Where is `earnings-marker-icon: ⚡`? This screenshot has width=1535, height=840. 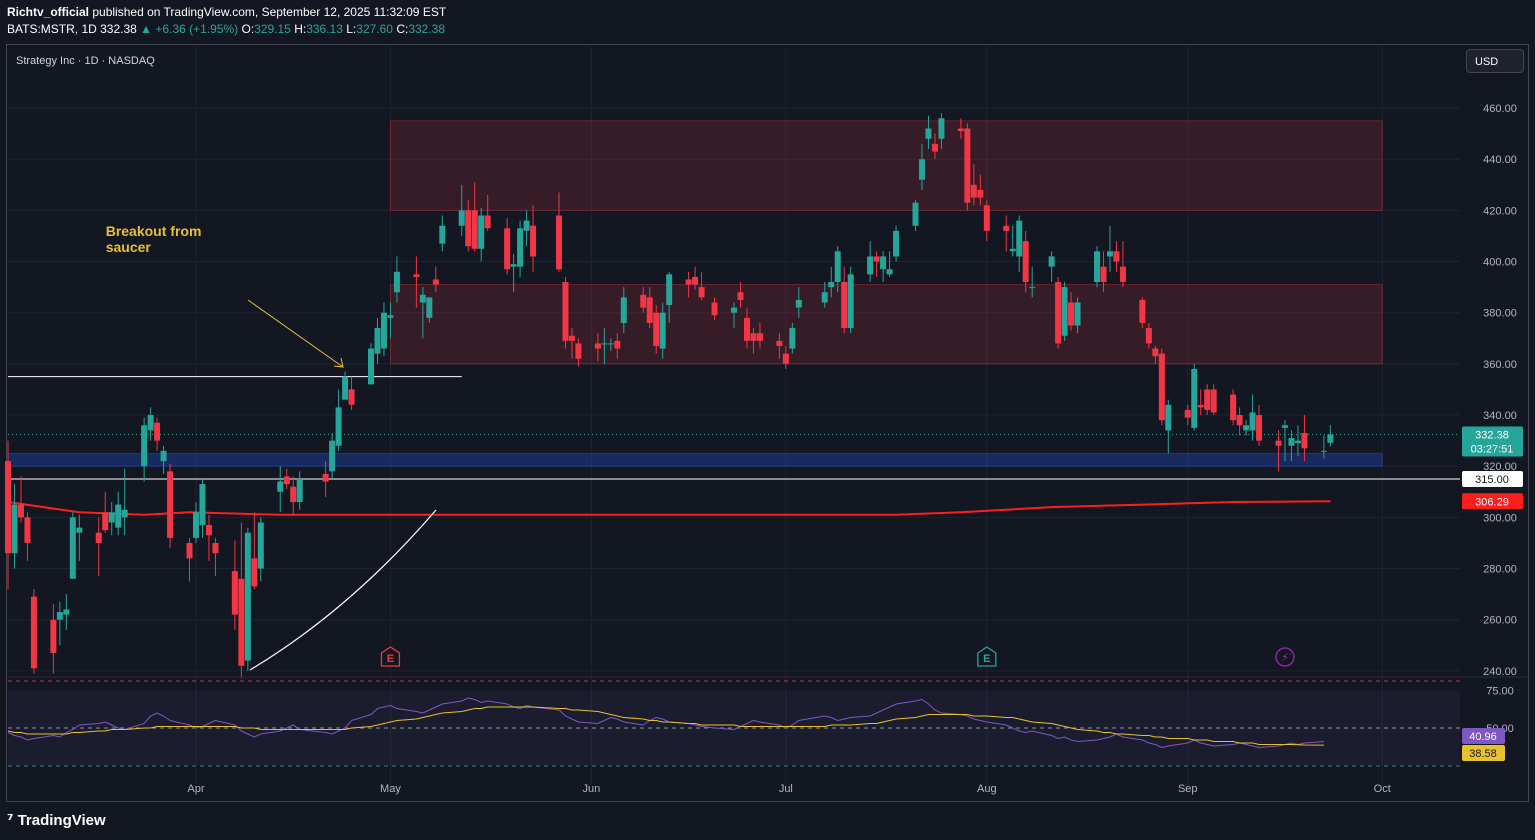 earnings-marker-icon: ⚡ is located at coordinates (1285, 657).